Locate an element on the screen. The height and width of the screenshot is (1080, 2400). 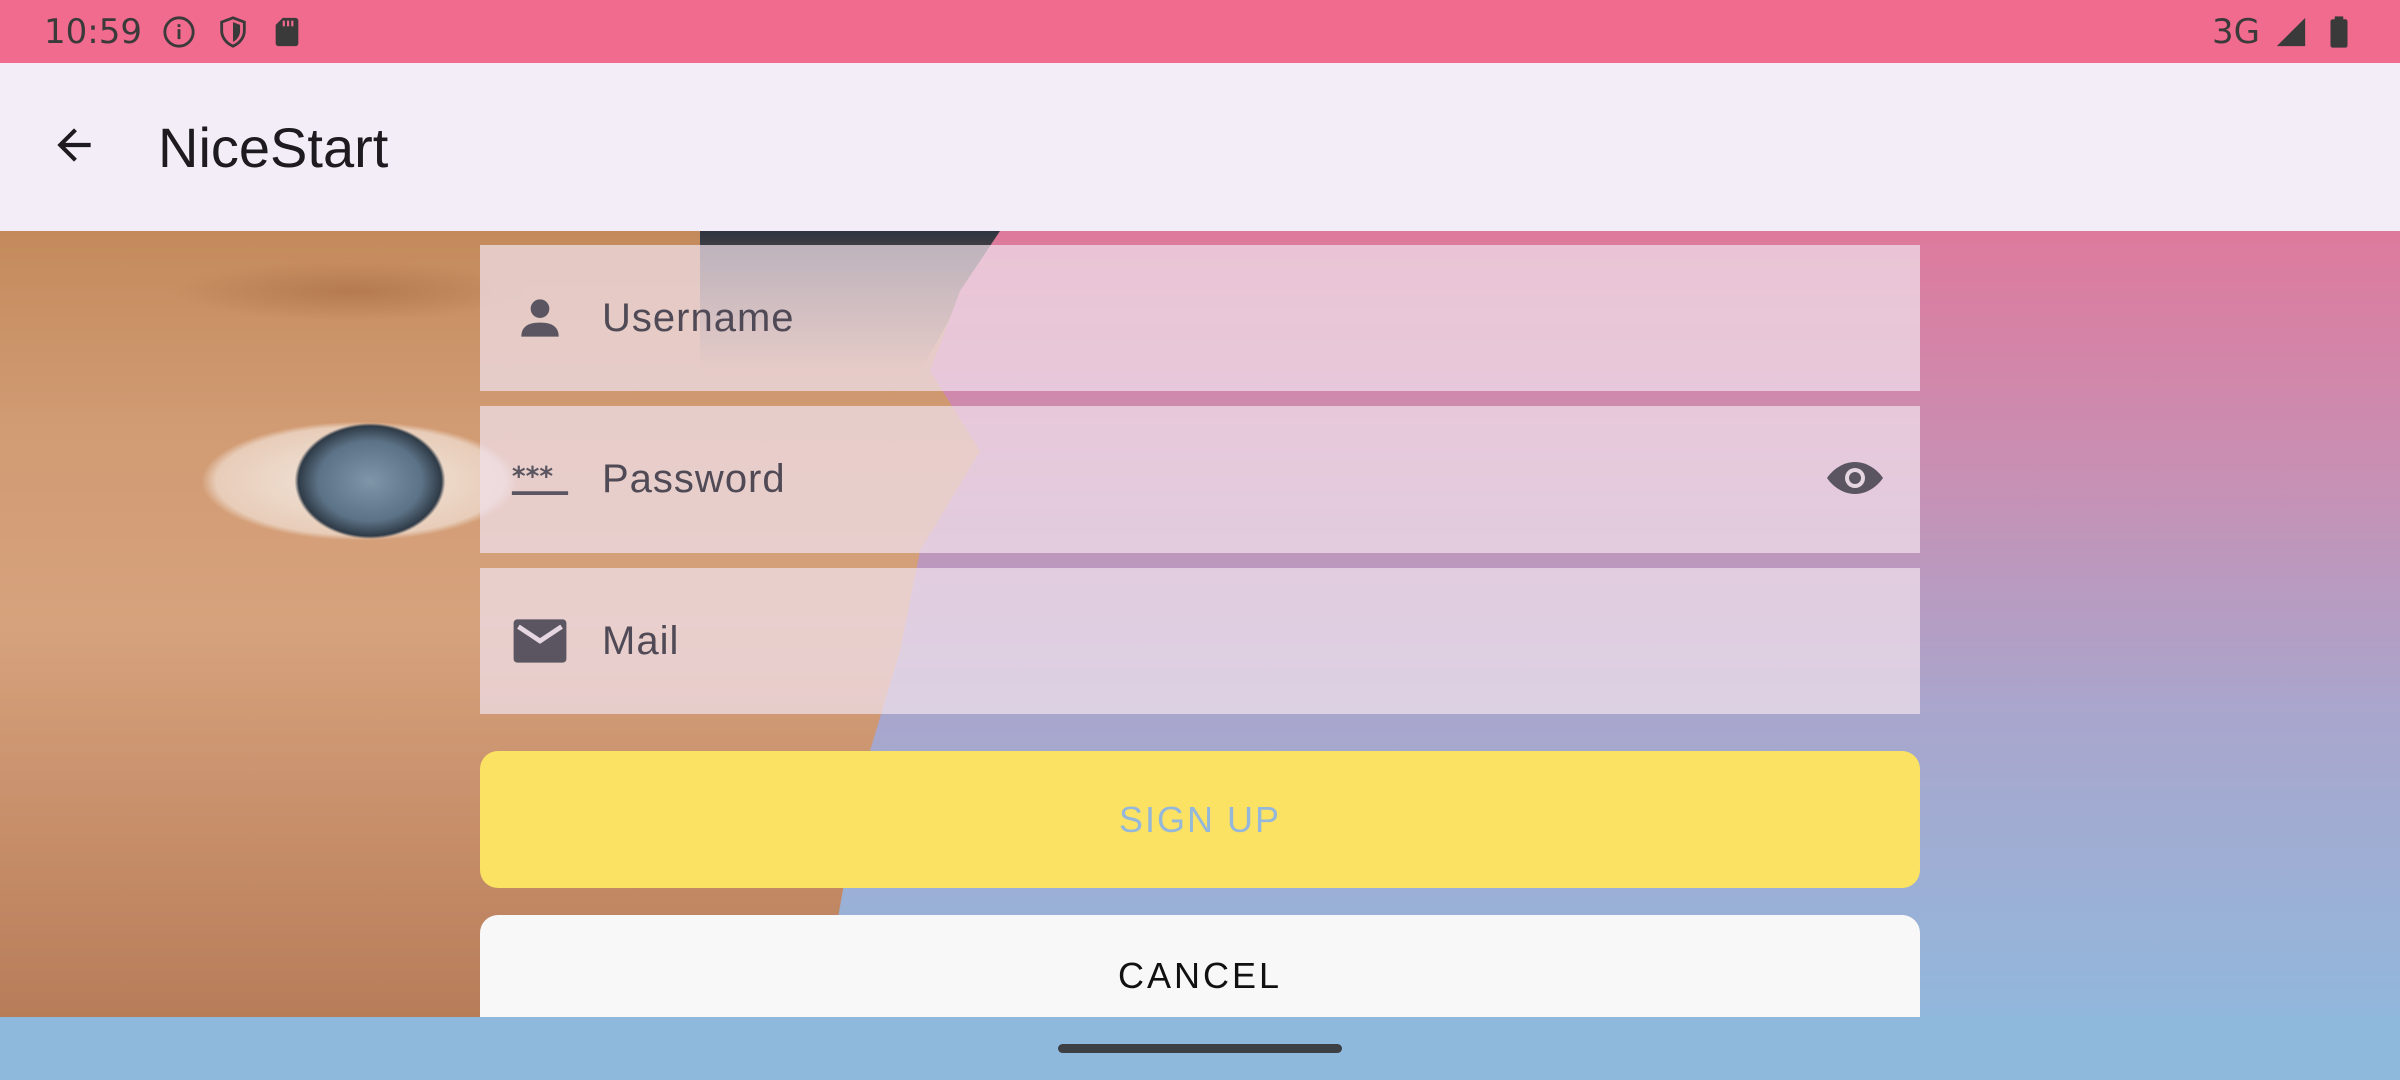
shield-icon is located at coordinates (233, 32).